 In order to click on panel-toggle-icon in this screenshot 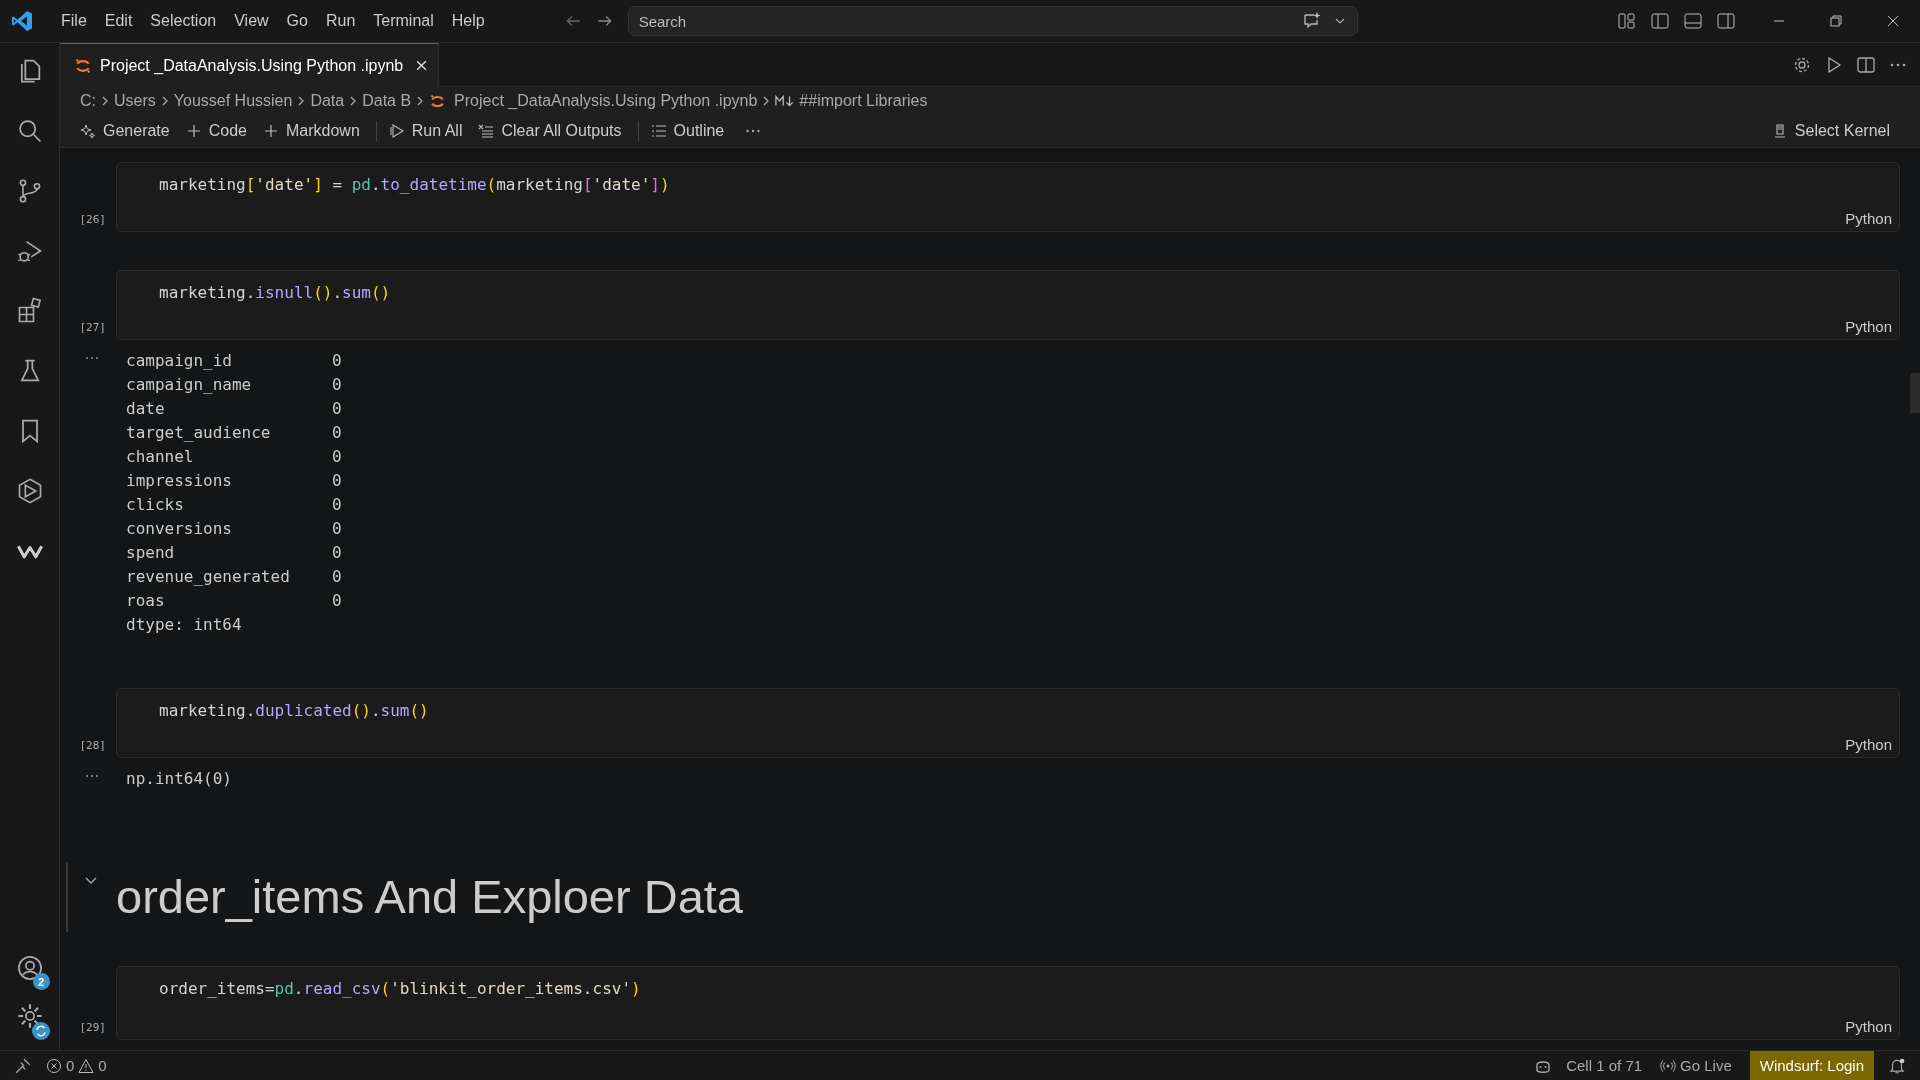, I will do `click(1693, 21)`.